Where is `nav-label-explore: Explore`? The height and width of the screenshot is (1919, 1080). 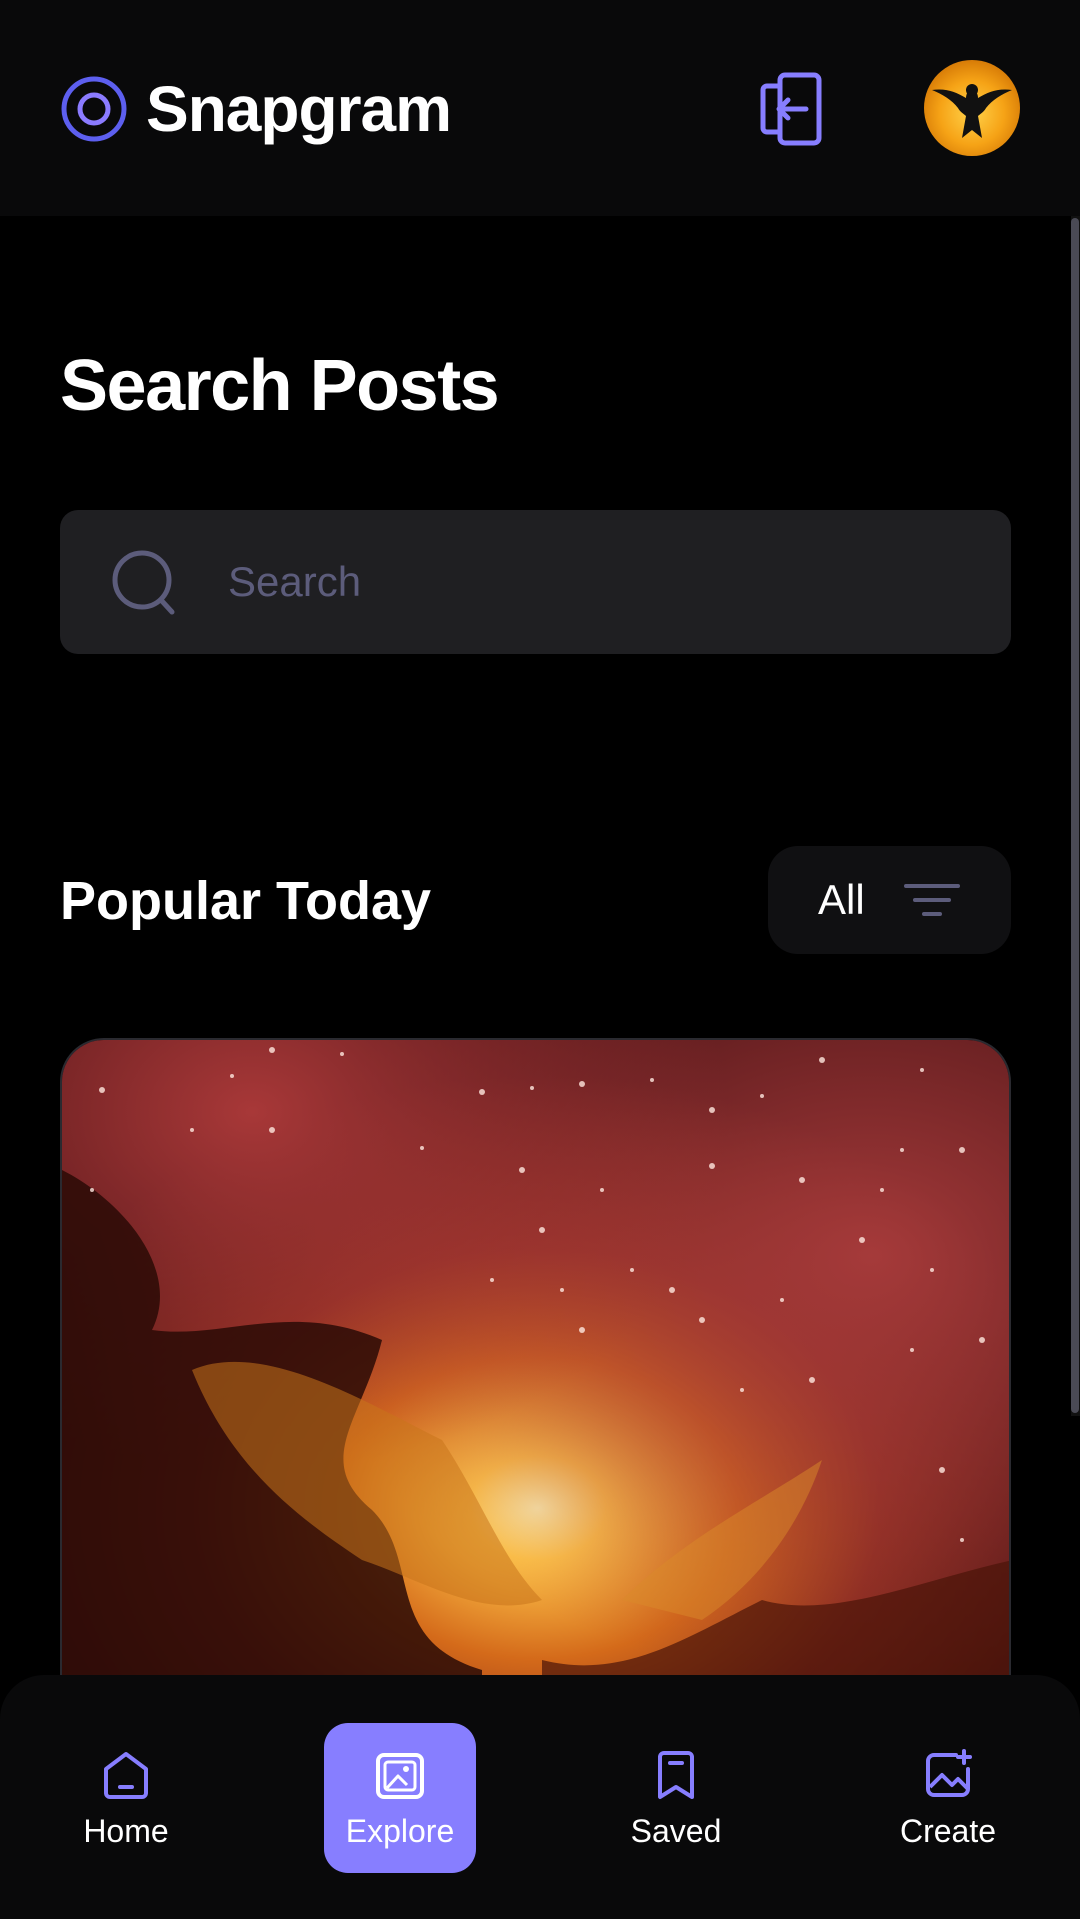 nav-label-explore: Explore is located at coordinates (400, 1831).